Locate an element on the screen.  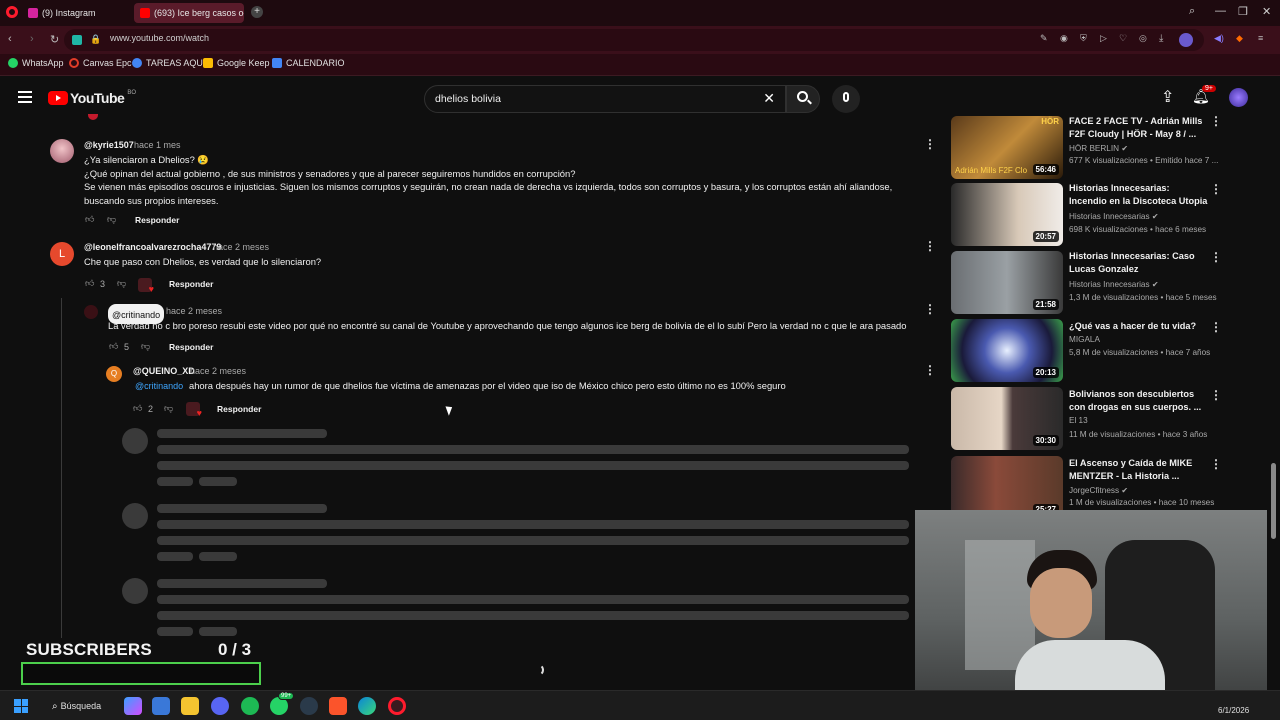
spotify-icon is located at coordinates (250, 706).